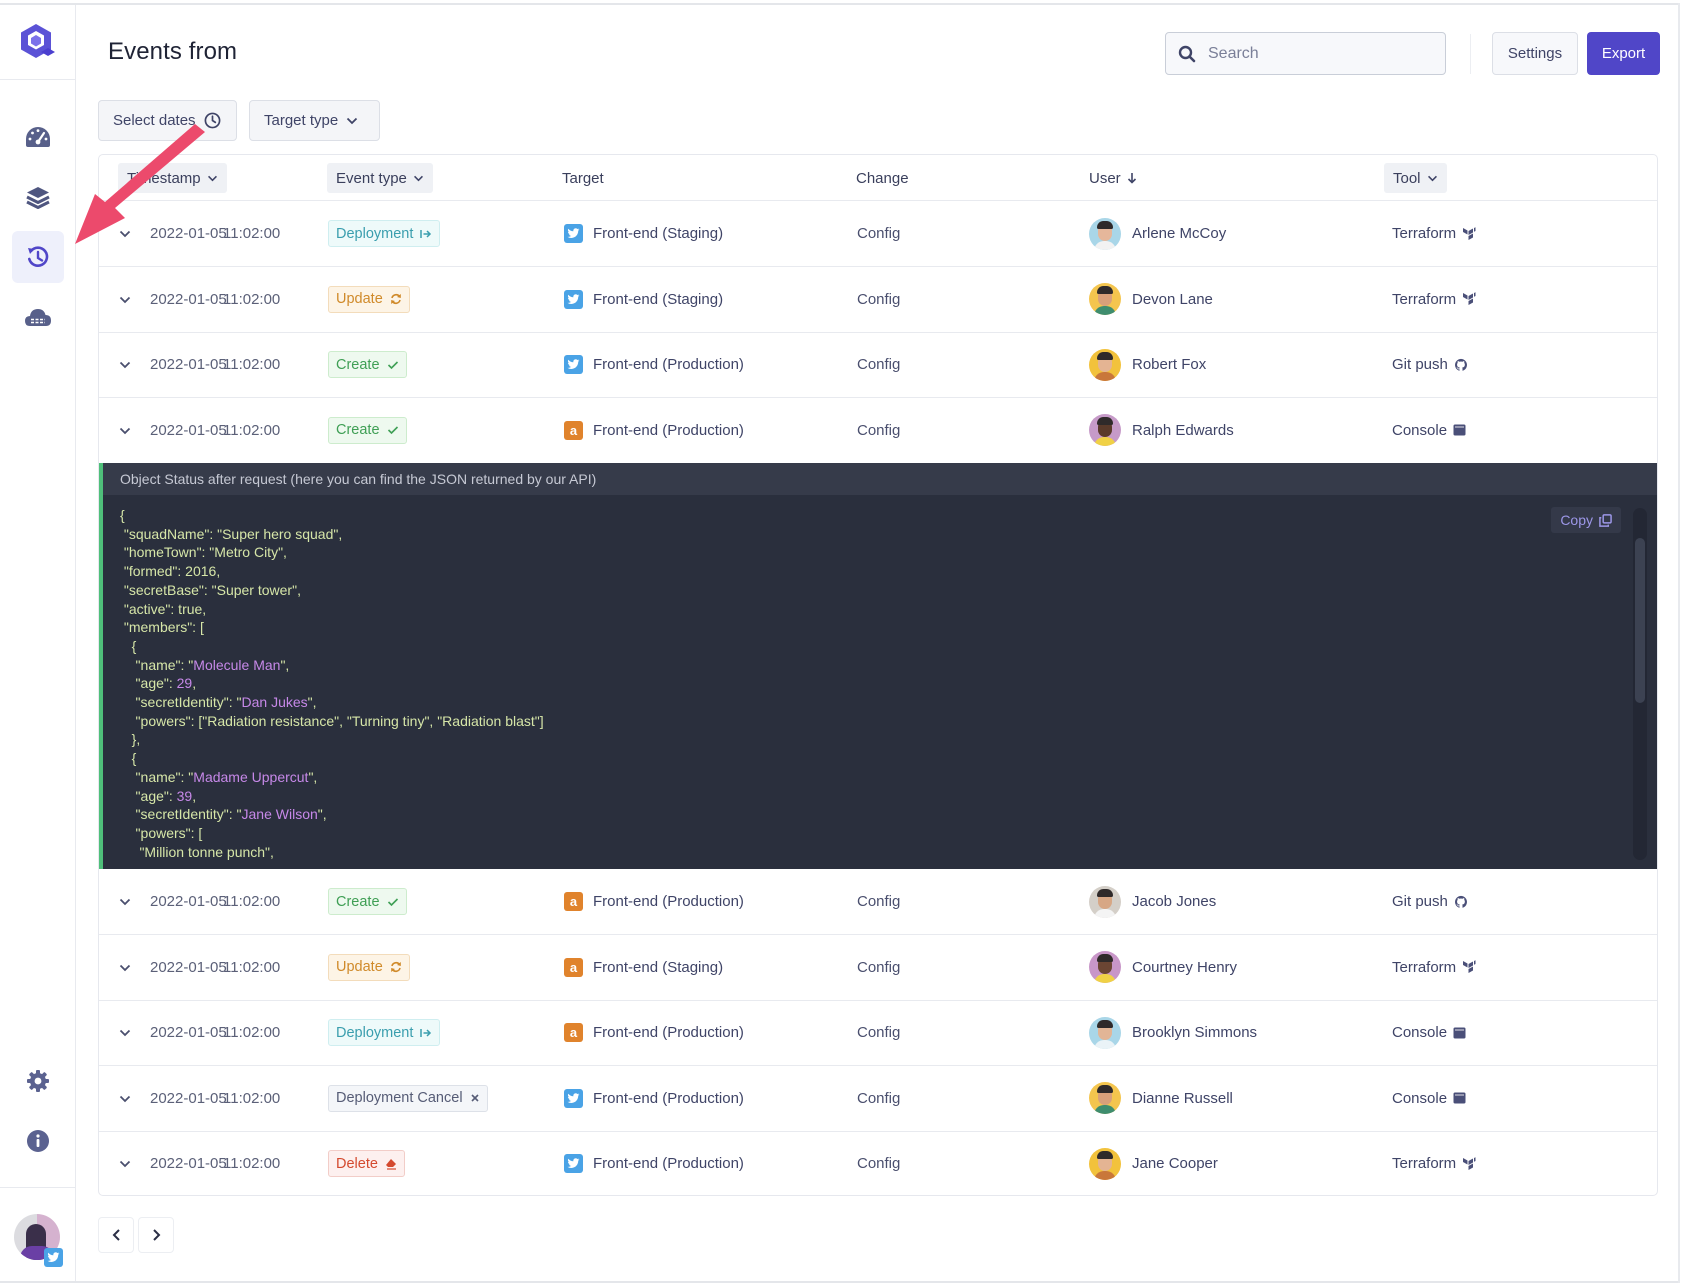 This screenshot has height=1286, width=1684. What do you see at coordinates (116, 1235) in the screenshot?
I see `previous-page-button` at bounding box center [116, 1235].